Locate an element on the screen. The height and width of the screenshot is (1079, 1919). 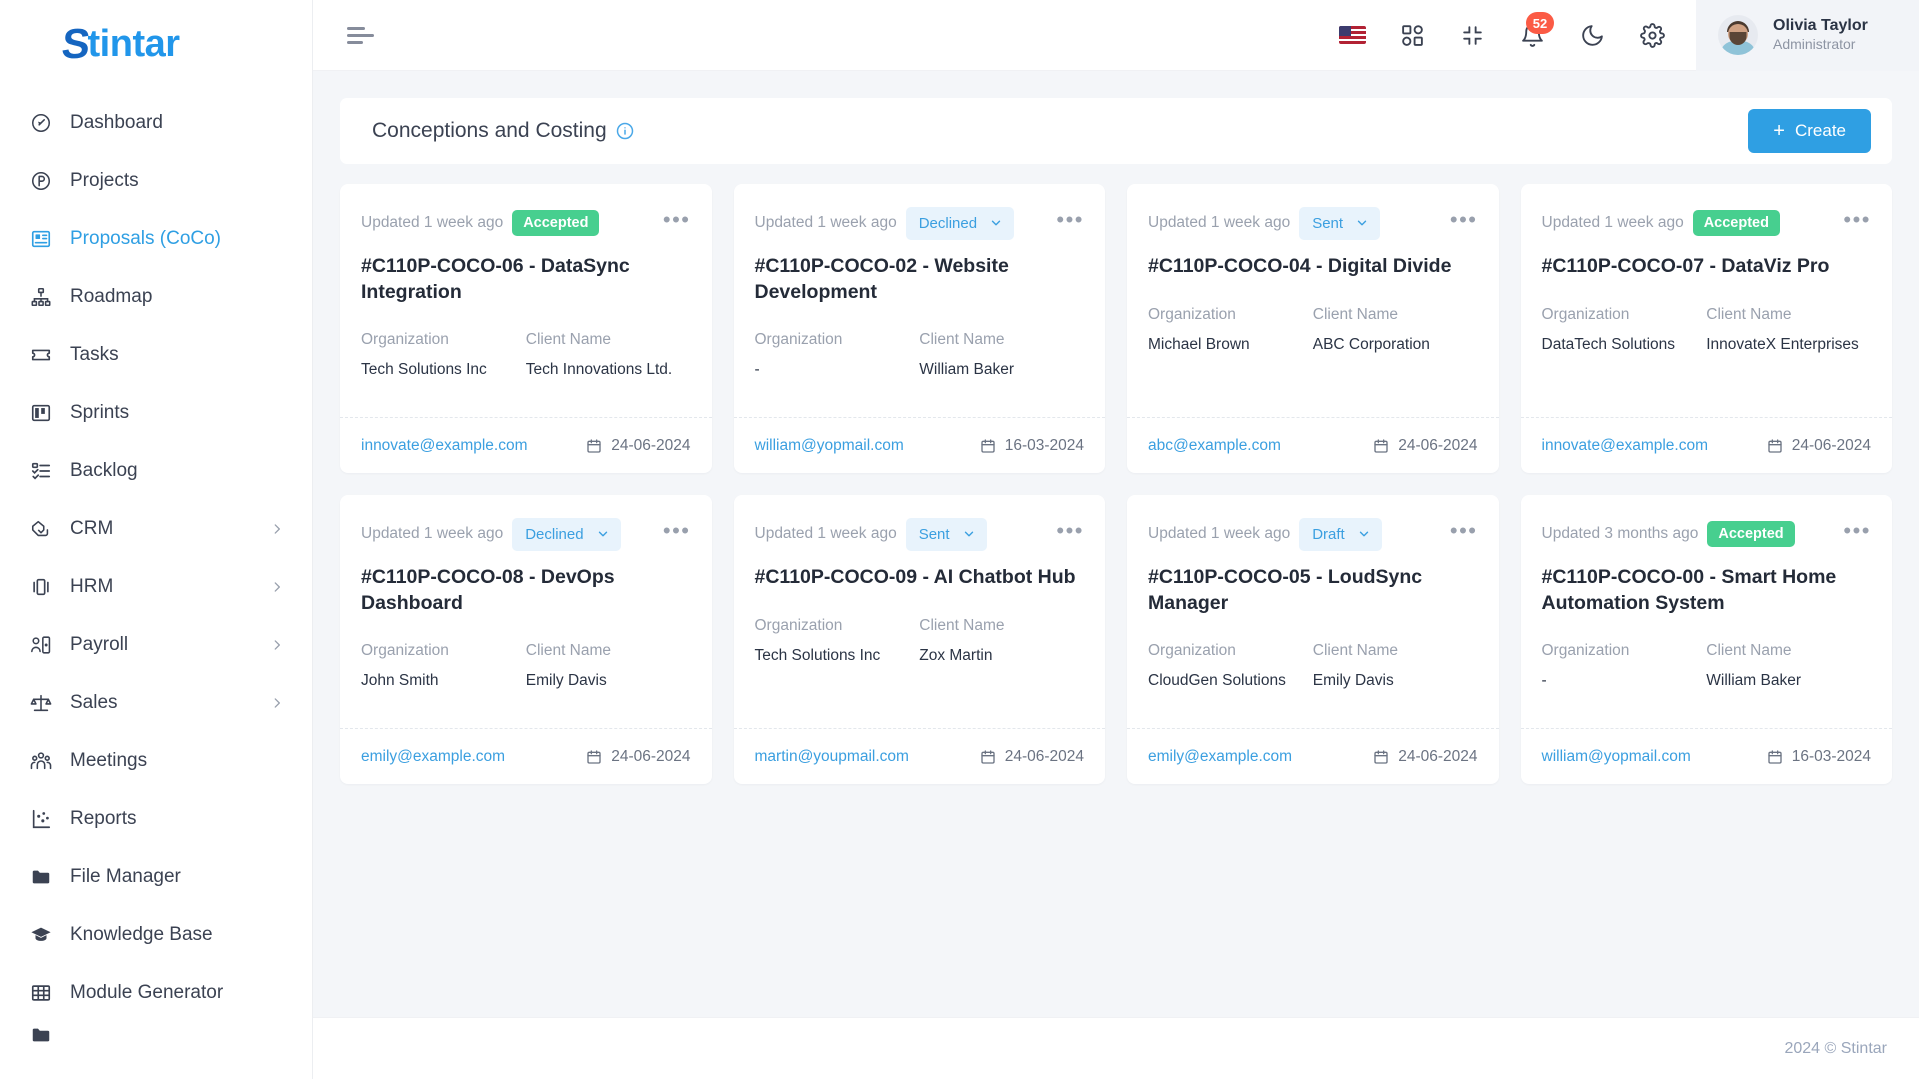
organization-label: Organization is located at coordinates (405, 340).